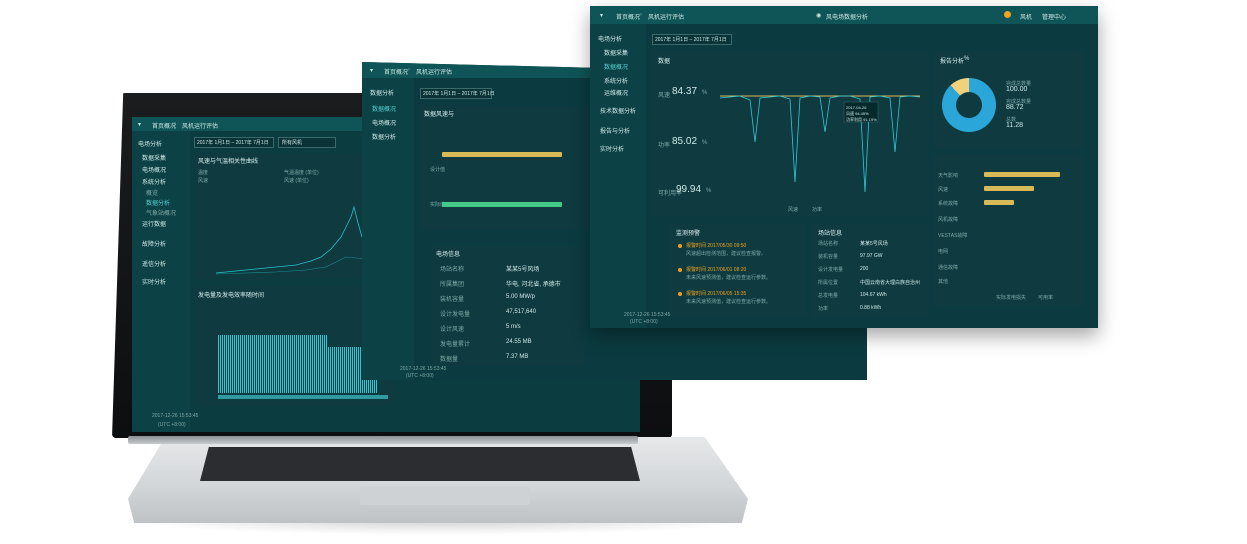  Describe the element at coordinates (519, 342) in the screenshot. I see `info-value: 24.55 MB` at that location.